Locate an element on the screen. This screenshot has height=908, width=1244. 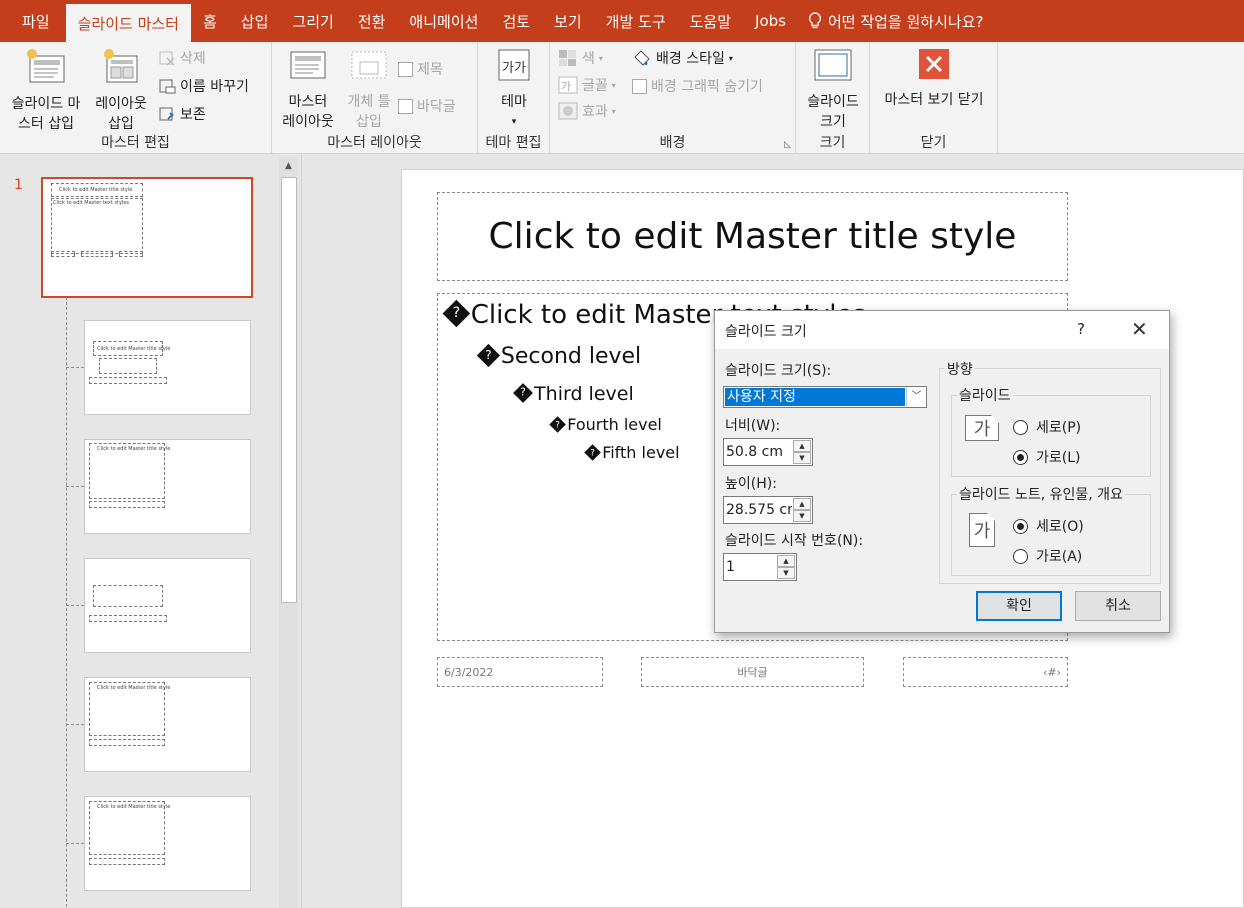
dialog-title-bar: 슬라이드 크기 ? ✕ is located at coordinates (942, 330).